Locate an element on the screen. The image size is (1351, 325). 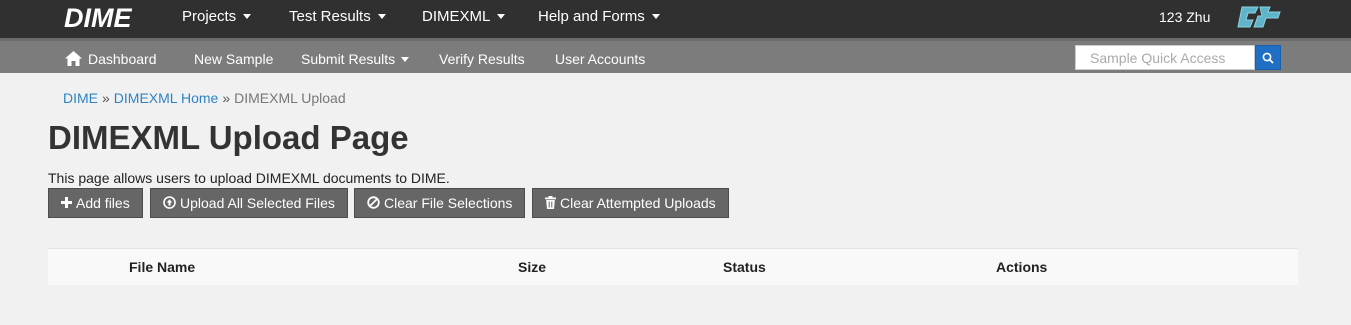
clear-file-selections-label: Clear File Selections is located at coordinates (448, 203).